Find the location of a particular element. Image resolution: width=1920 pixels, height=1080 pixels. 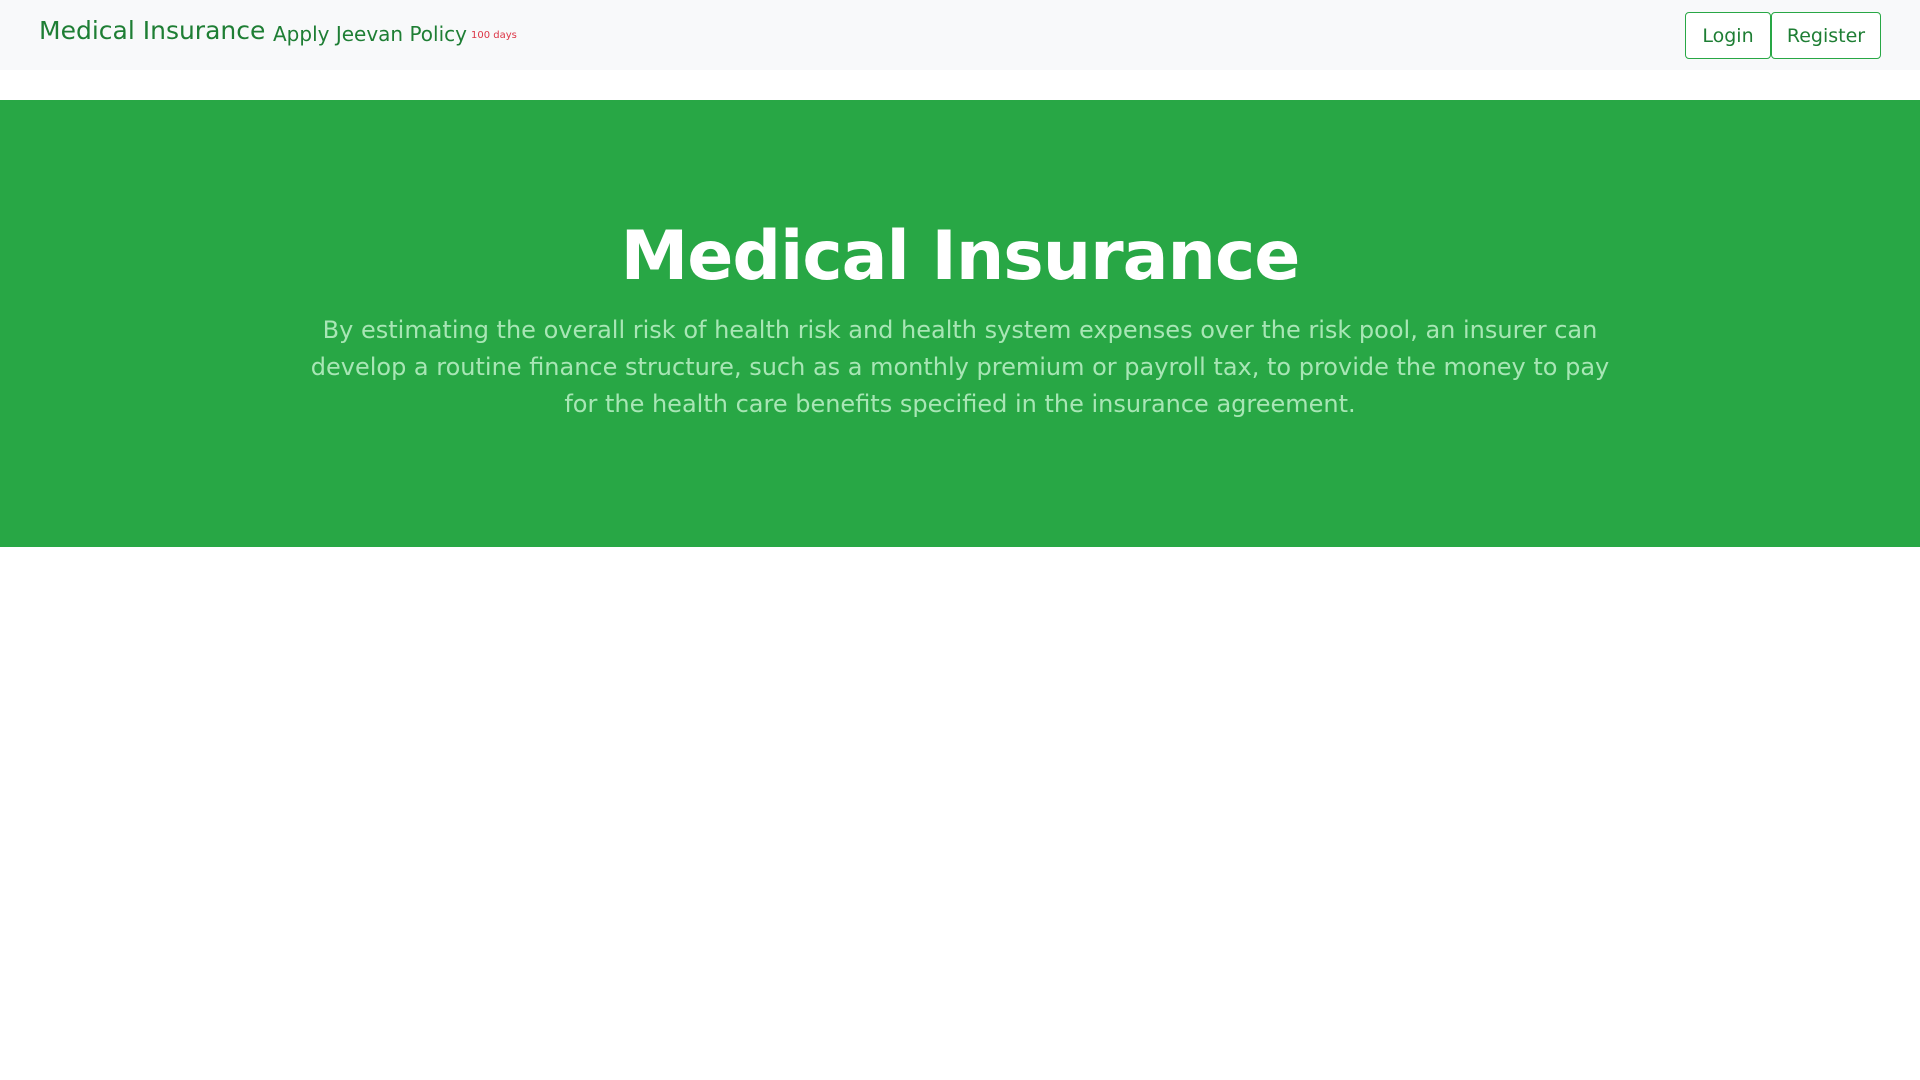

apply-jeevan-policy-link: Apply Jeevan Policy 100 days is located at coordinates (395, 34).